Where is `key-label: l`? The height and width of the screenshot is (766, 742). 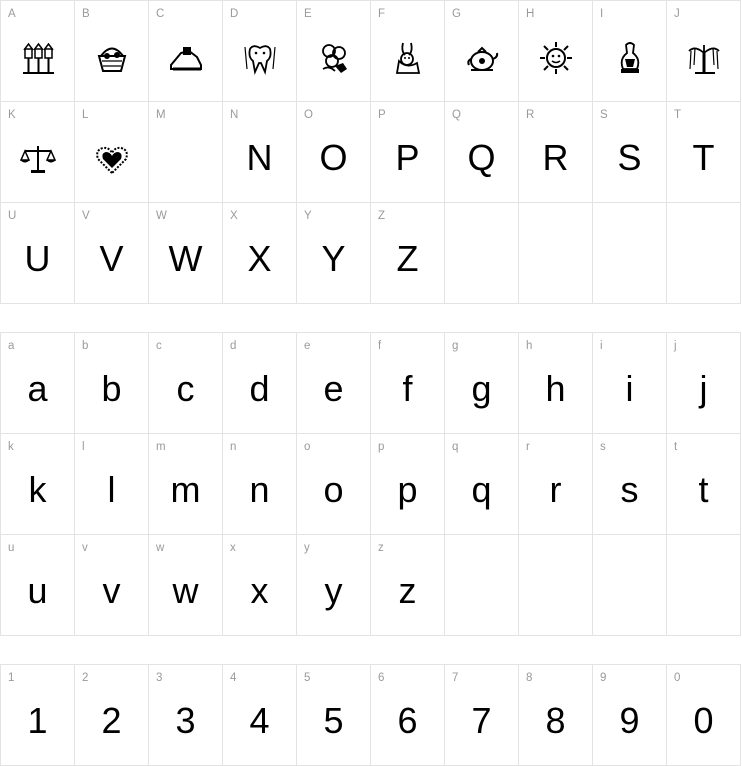 key-label: l is located at coordinates (83, 447).